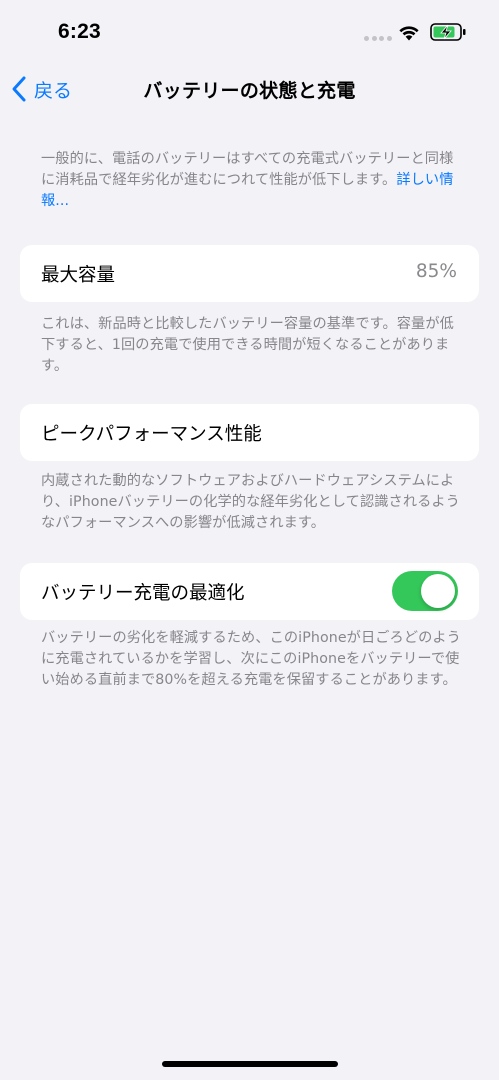 Image resolution: width=499 pixels, height=1080 pixels. Describe the element at coordinates (78, 275) in the screenshot. I see `max-capacity-label: 最大容量` at that location.